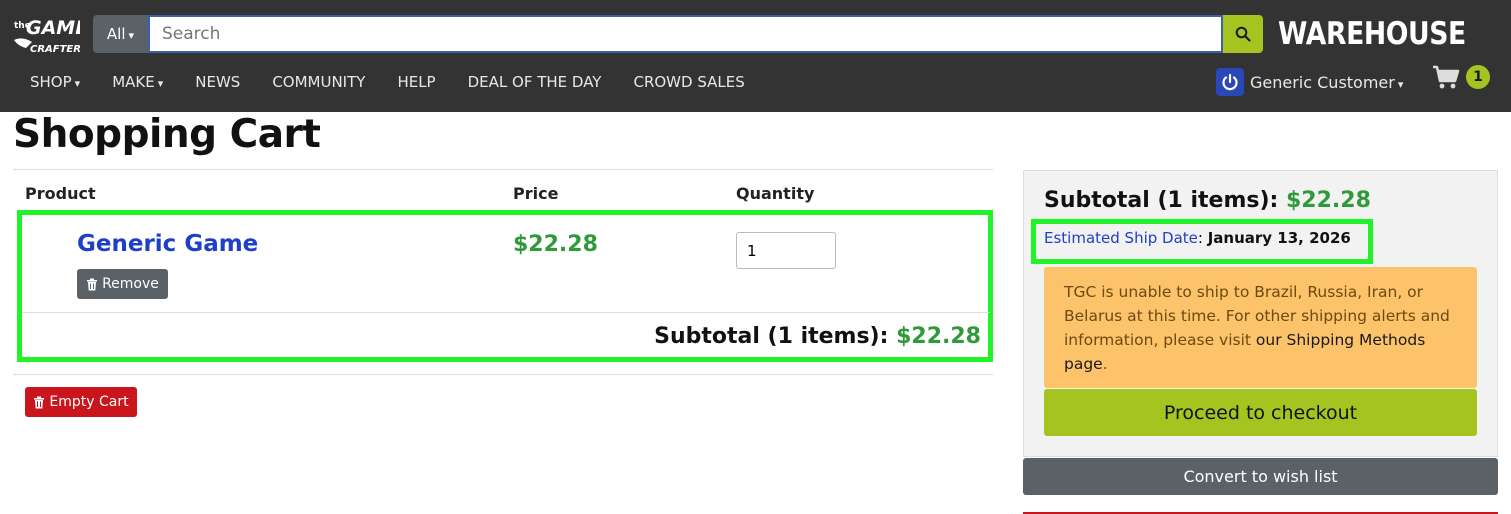  I want to click on estimated-ship-date: Estimated Ship Date: January 13, 2026, so click(1197, 238).